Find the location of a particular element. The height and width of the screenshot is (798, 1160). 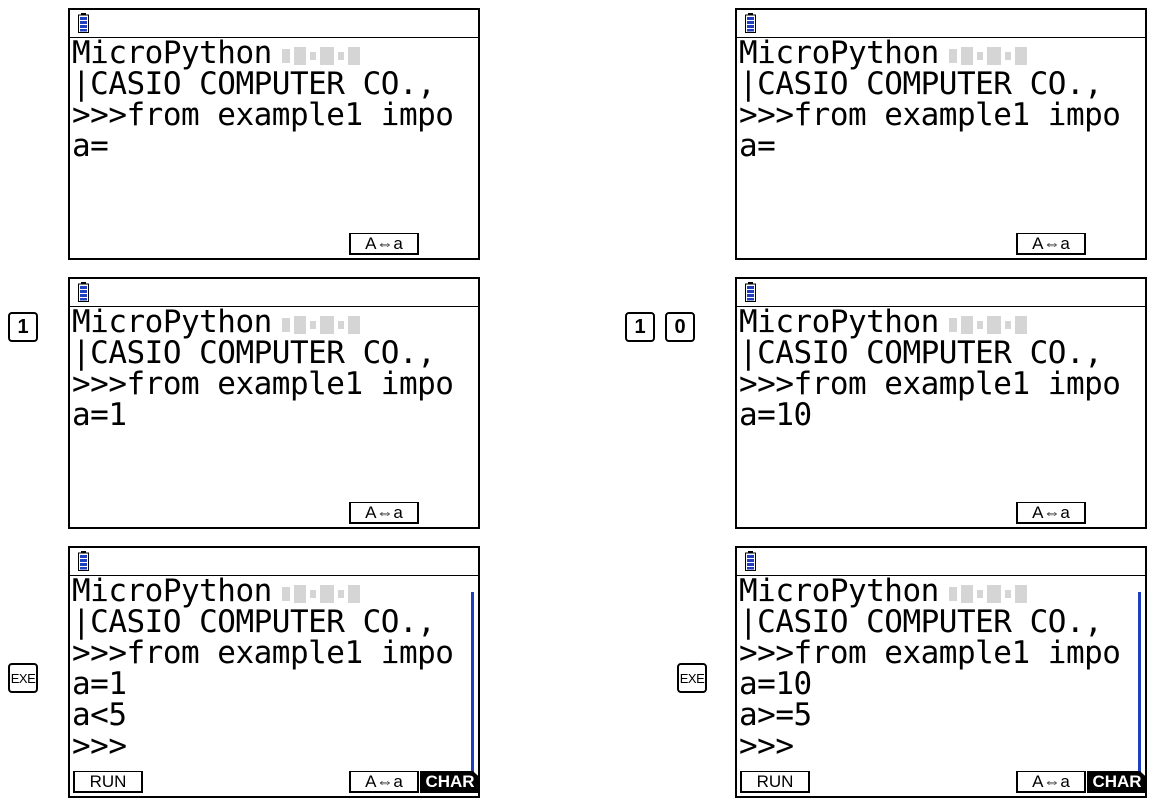

key-sequence-1: 1 is located at coordinates (23, 327).